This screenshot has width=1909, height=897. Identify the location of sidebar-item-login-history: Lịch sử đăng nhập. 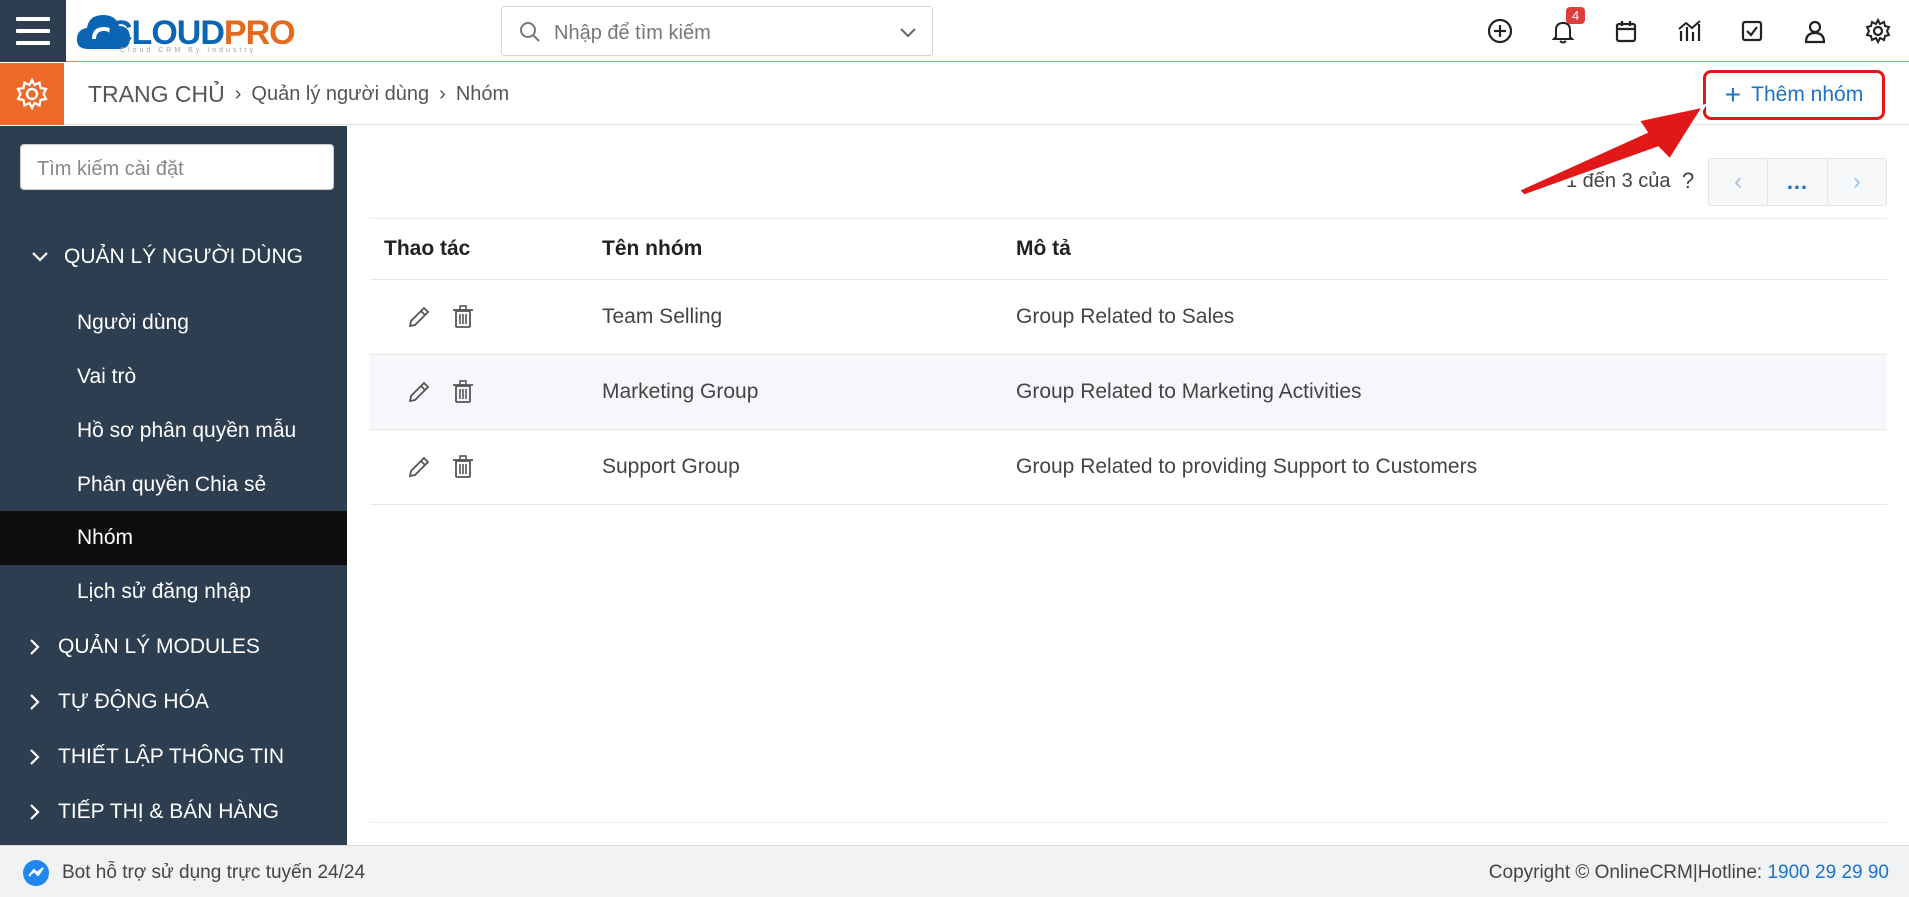
(173, 592).